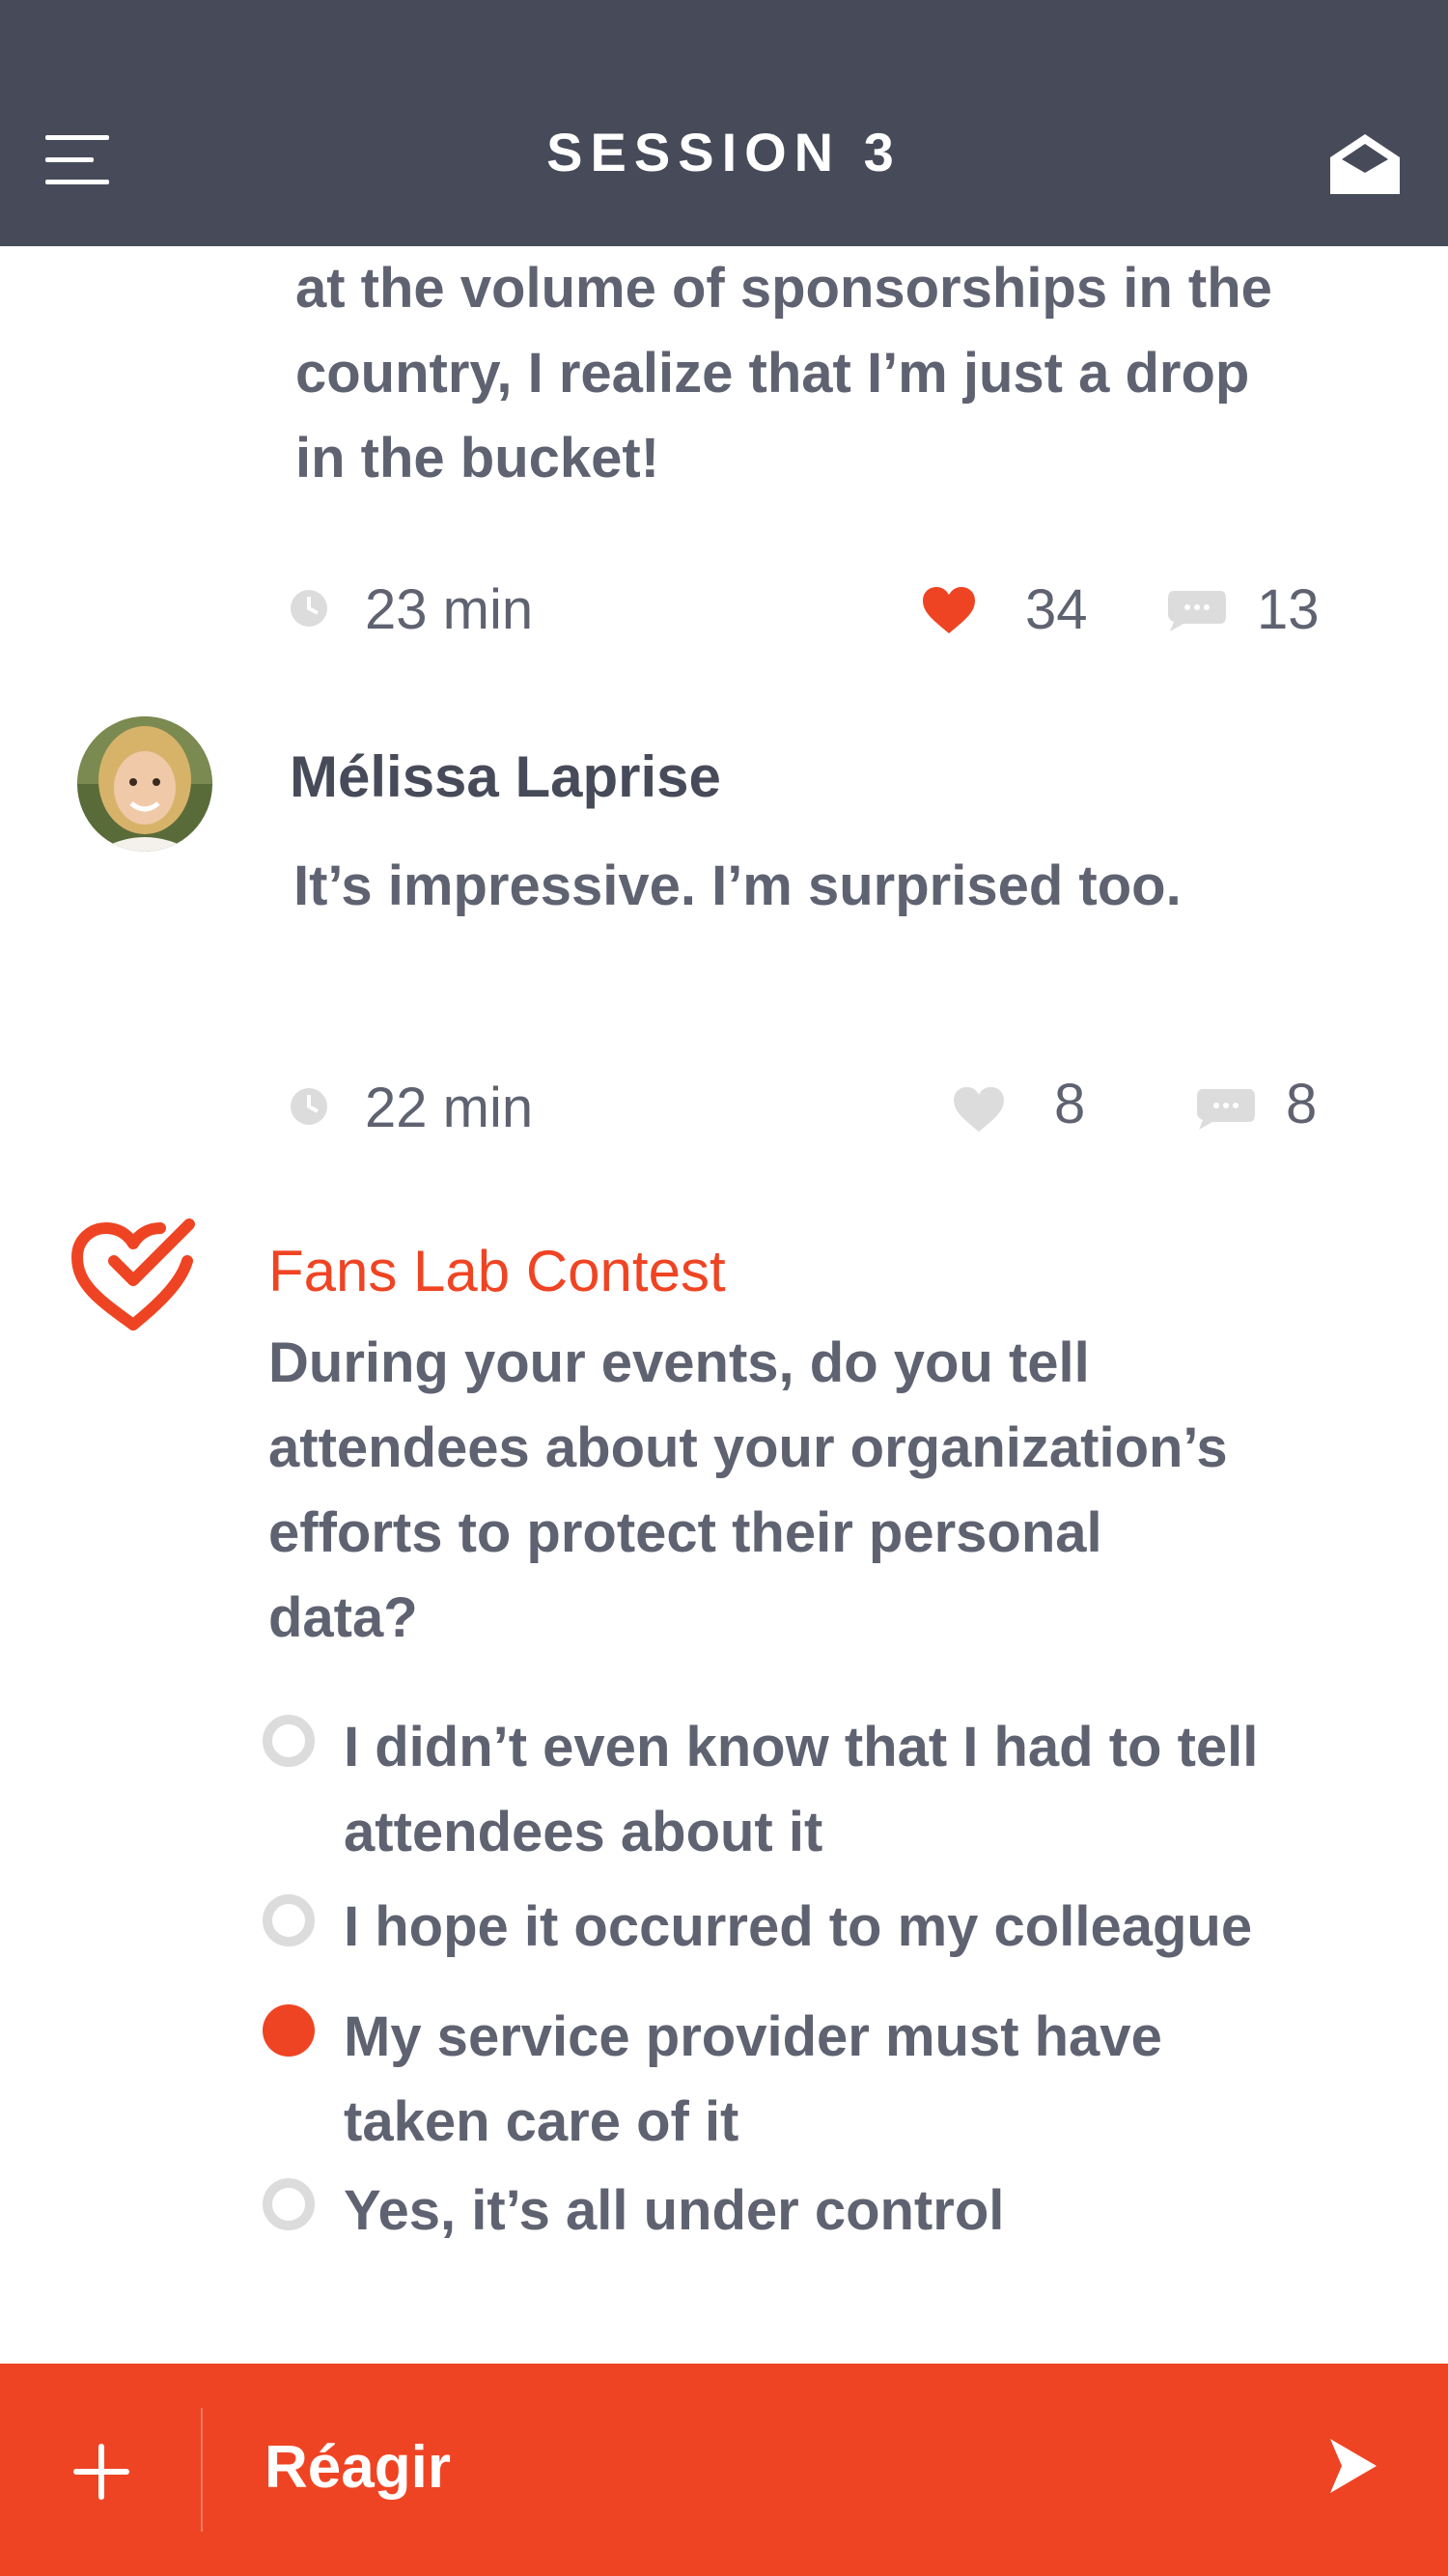 This screenshot has height=2576, width=1448. What do you see at coordinates (784, 288) in the screenshot?
I see `post-text-line: at the volume of sponsorships in the` at bounding box center [784, 288].